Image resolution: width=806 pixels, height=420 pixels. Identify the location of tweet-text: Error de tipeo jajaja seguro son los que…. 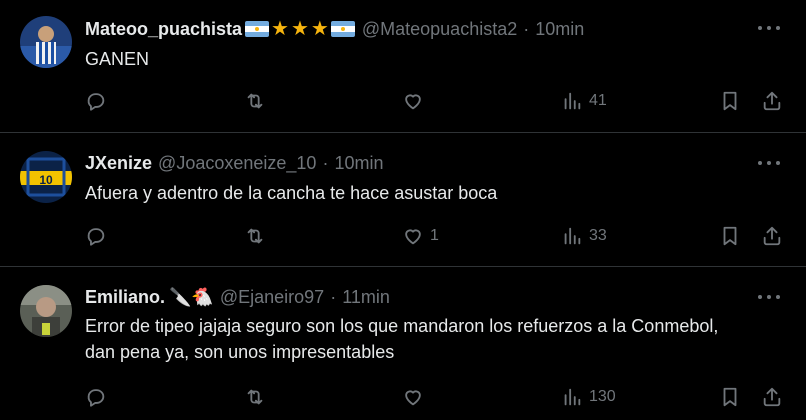
(402, 339).